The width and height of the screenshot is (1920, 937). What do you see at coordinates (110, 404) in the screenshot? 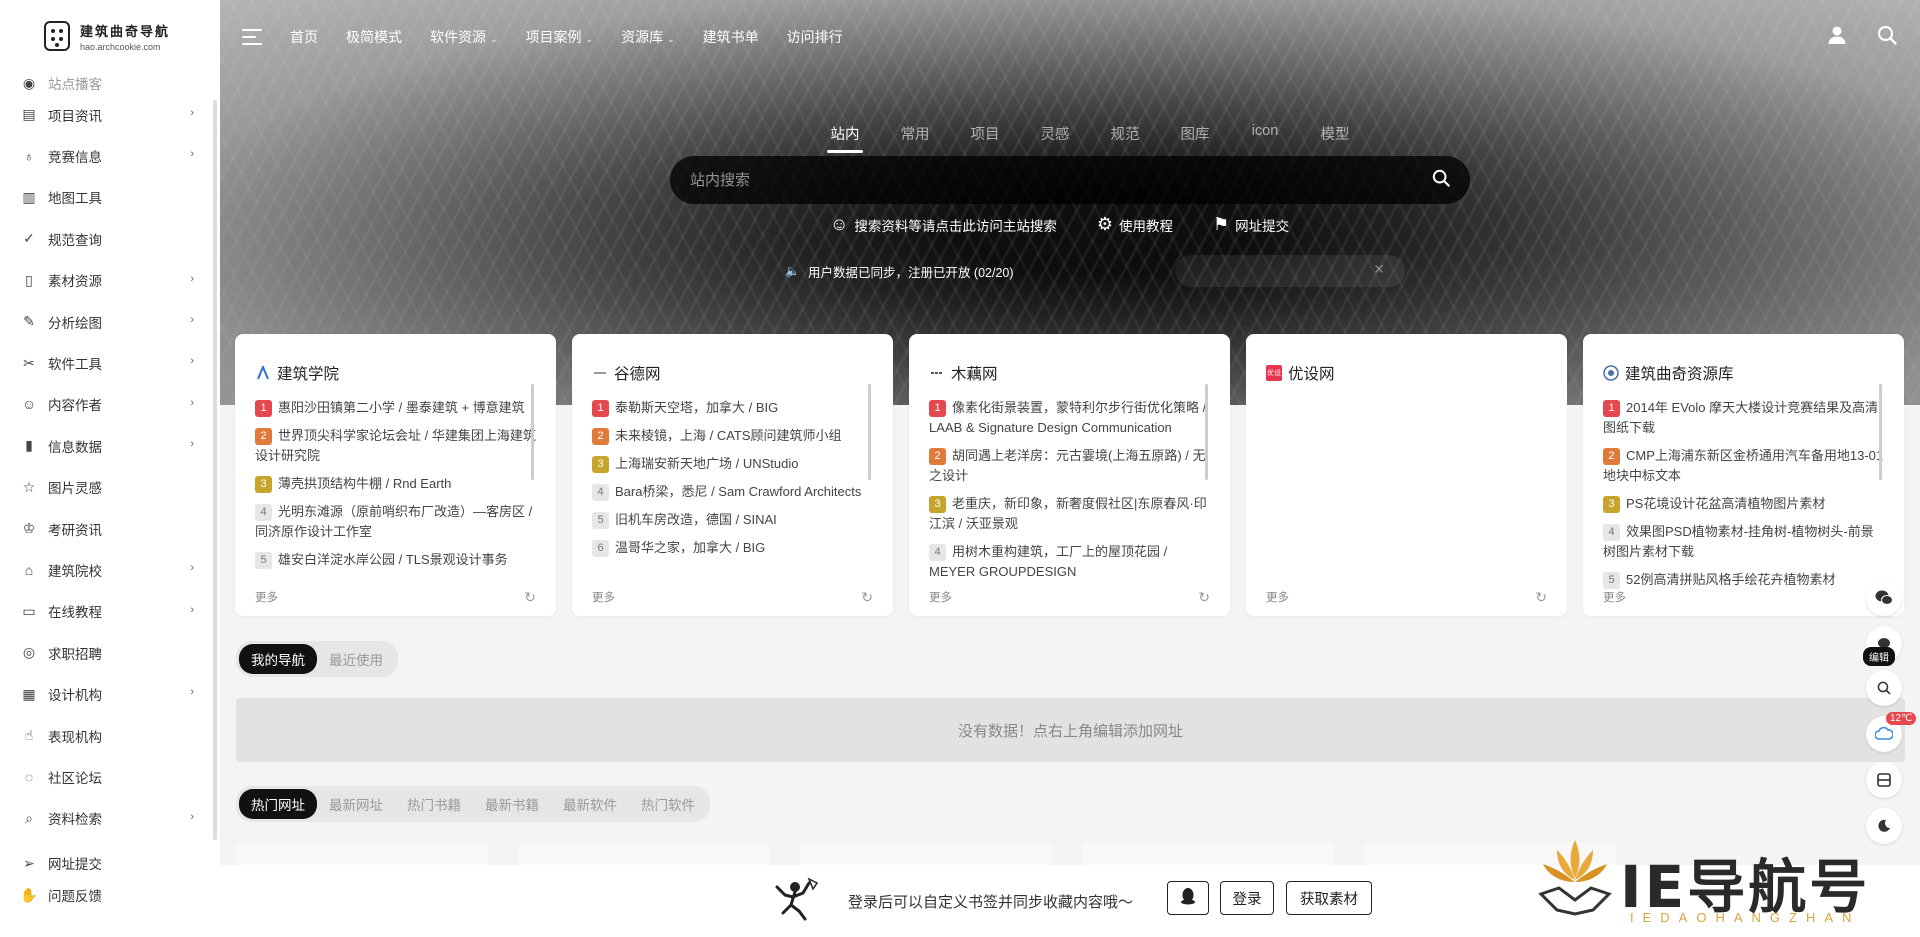
I see `sidebar-item: ☺ 内容作者 ›` at bounding box center [110, 404].